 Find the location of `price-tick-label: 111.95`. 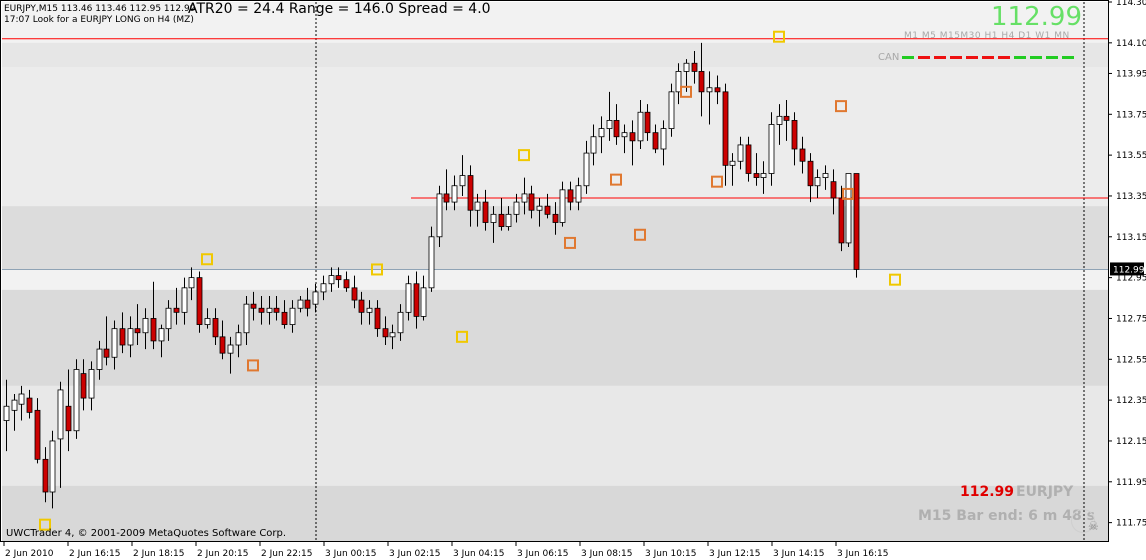

price-tick-label: 111.95 is located at coordinates (1131, 483).